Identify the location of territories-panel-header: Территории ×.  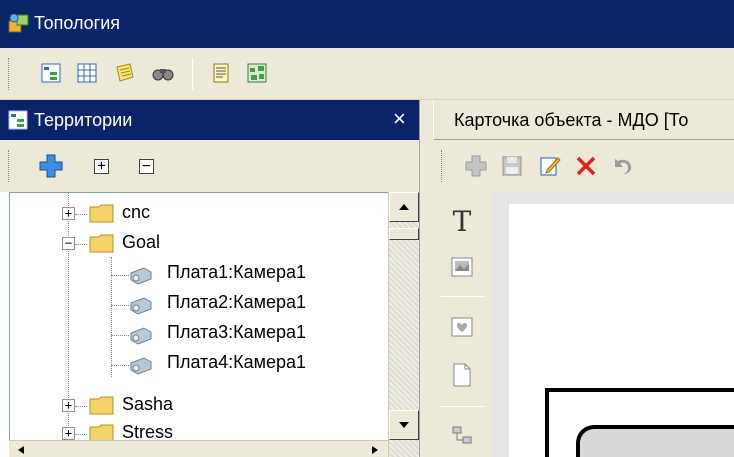
(209, 120).